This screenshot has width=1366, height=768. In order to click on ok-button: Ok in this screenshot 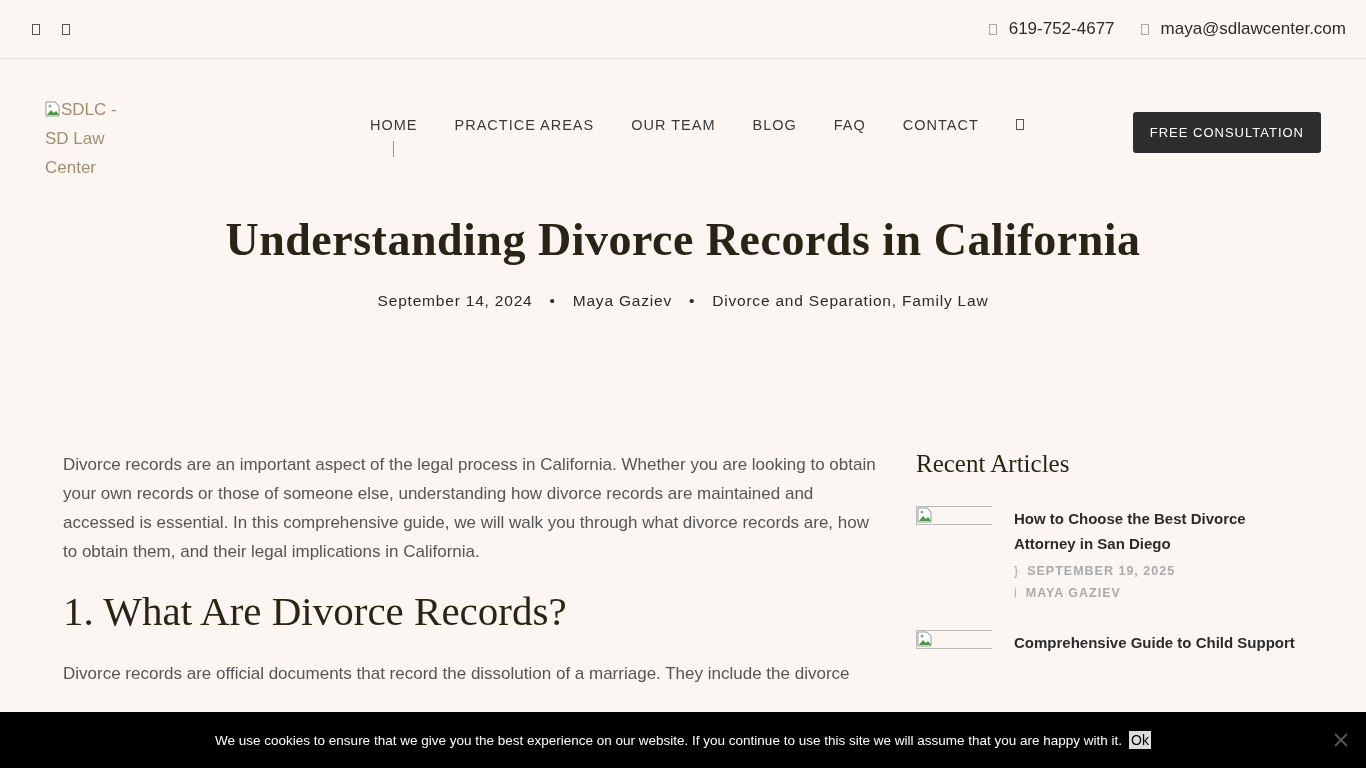, I will do `click(1140, 740)`.